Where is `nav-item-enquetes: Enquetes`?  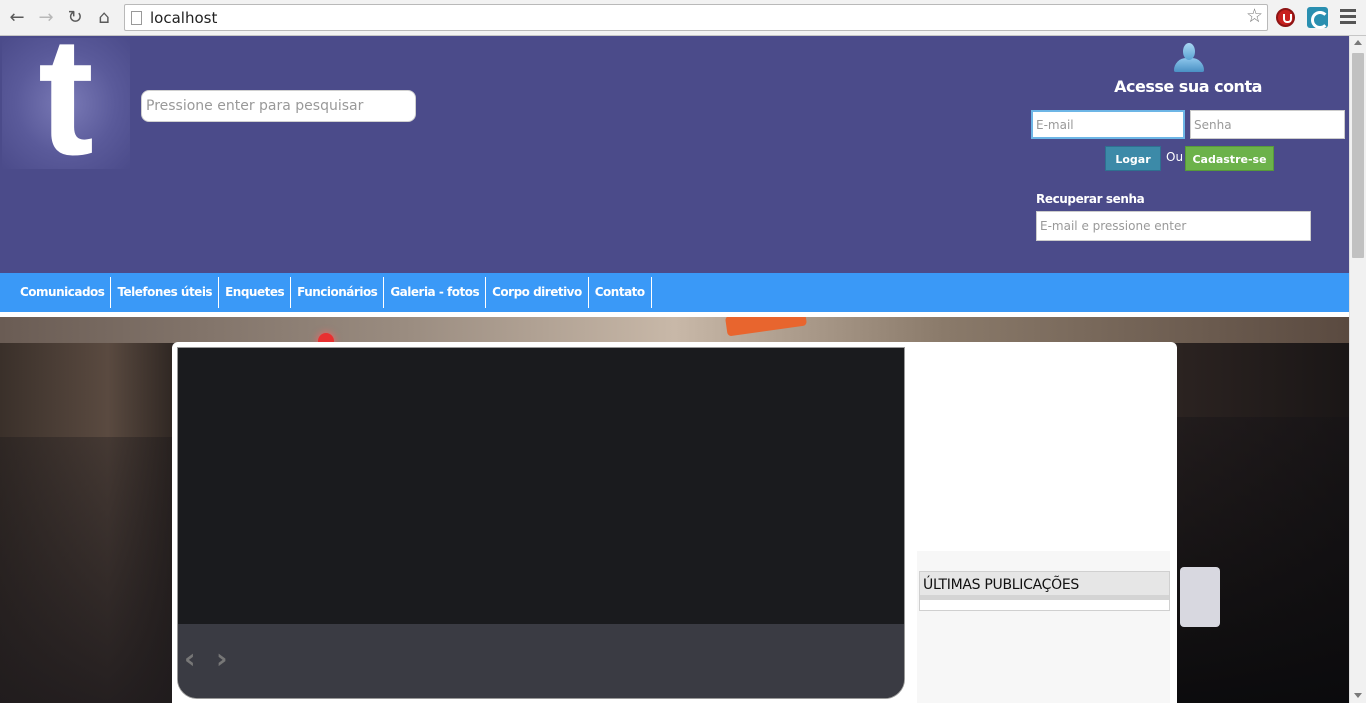 nav-item-enquetes: Enquetes is located at coordinates (255, 292).